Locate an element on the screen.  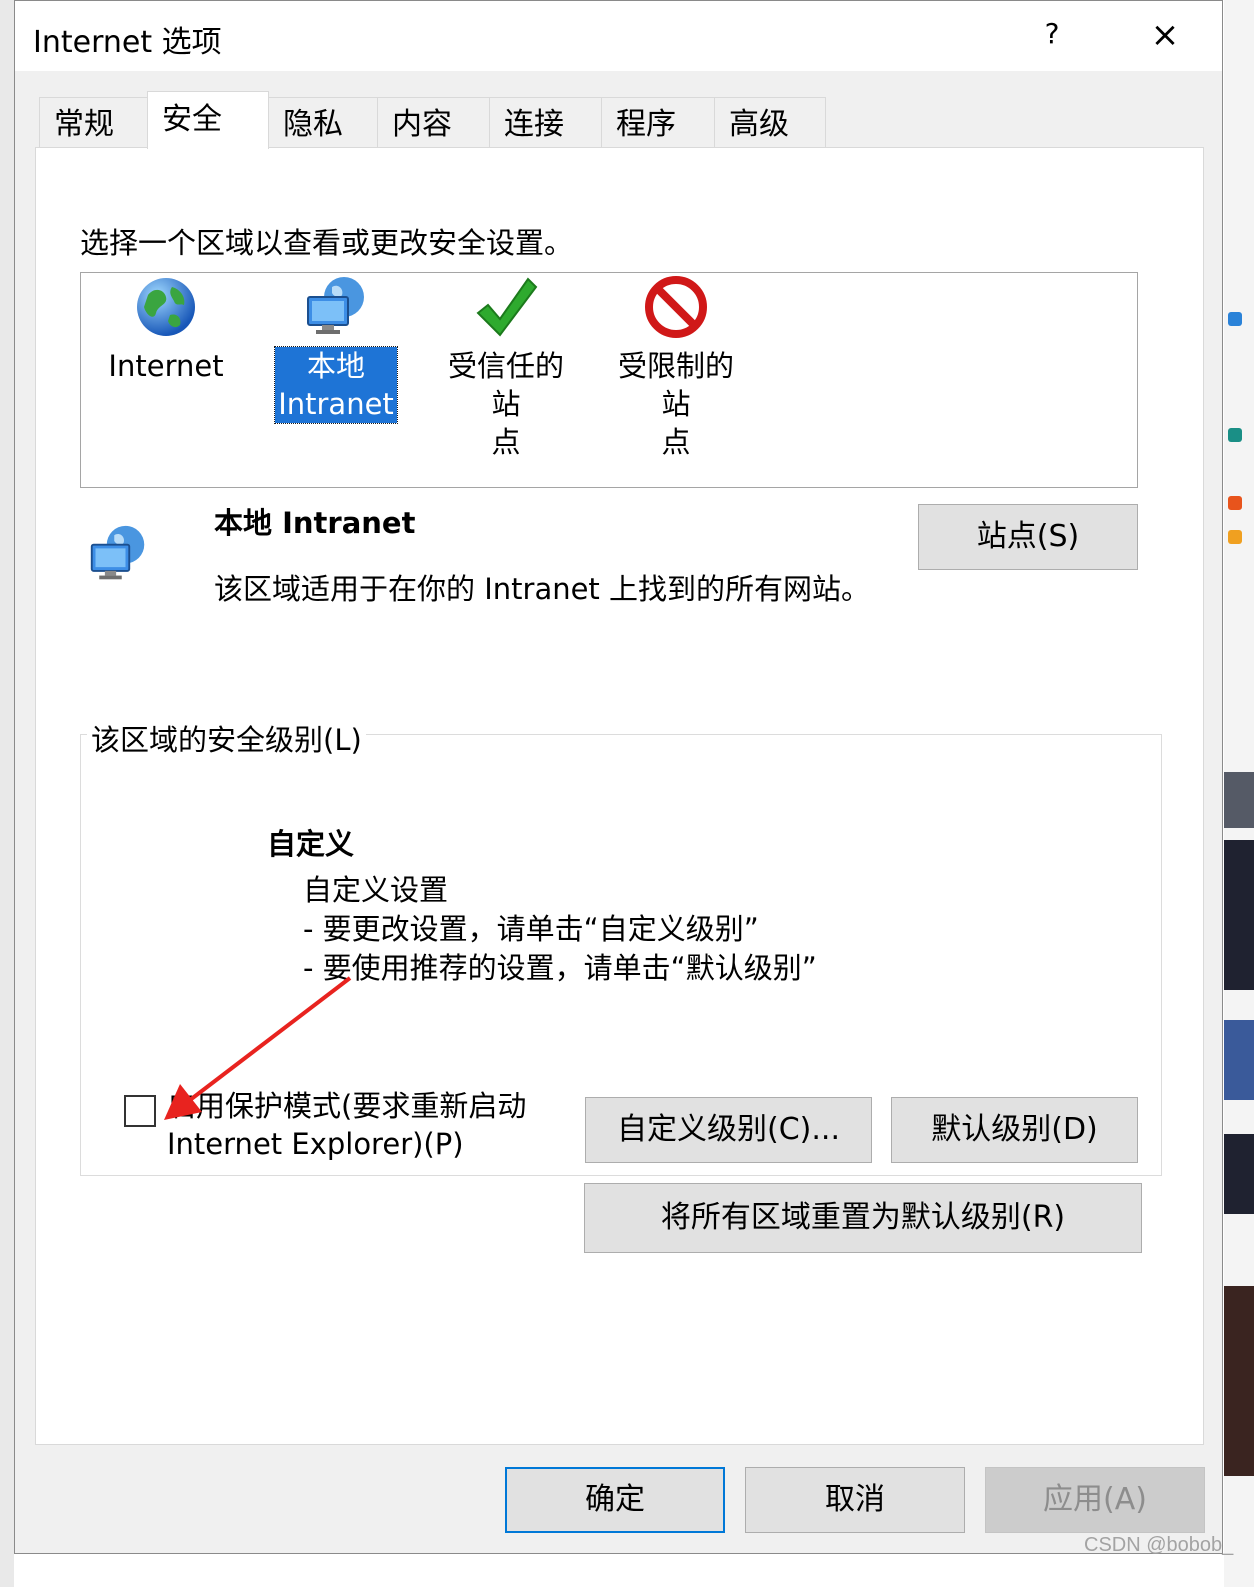
zone-list: Internet 本地 Intranet 受信任的站点 受限制的站 点 is located at coordinates (609, 380).